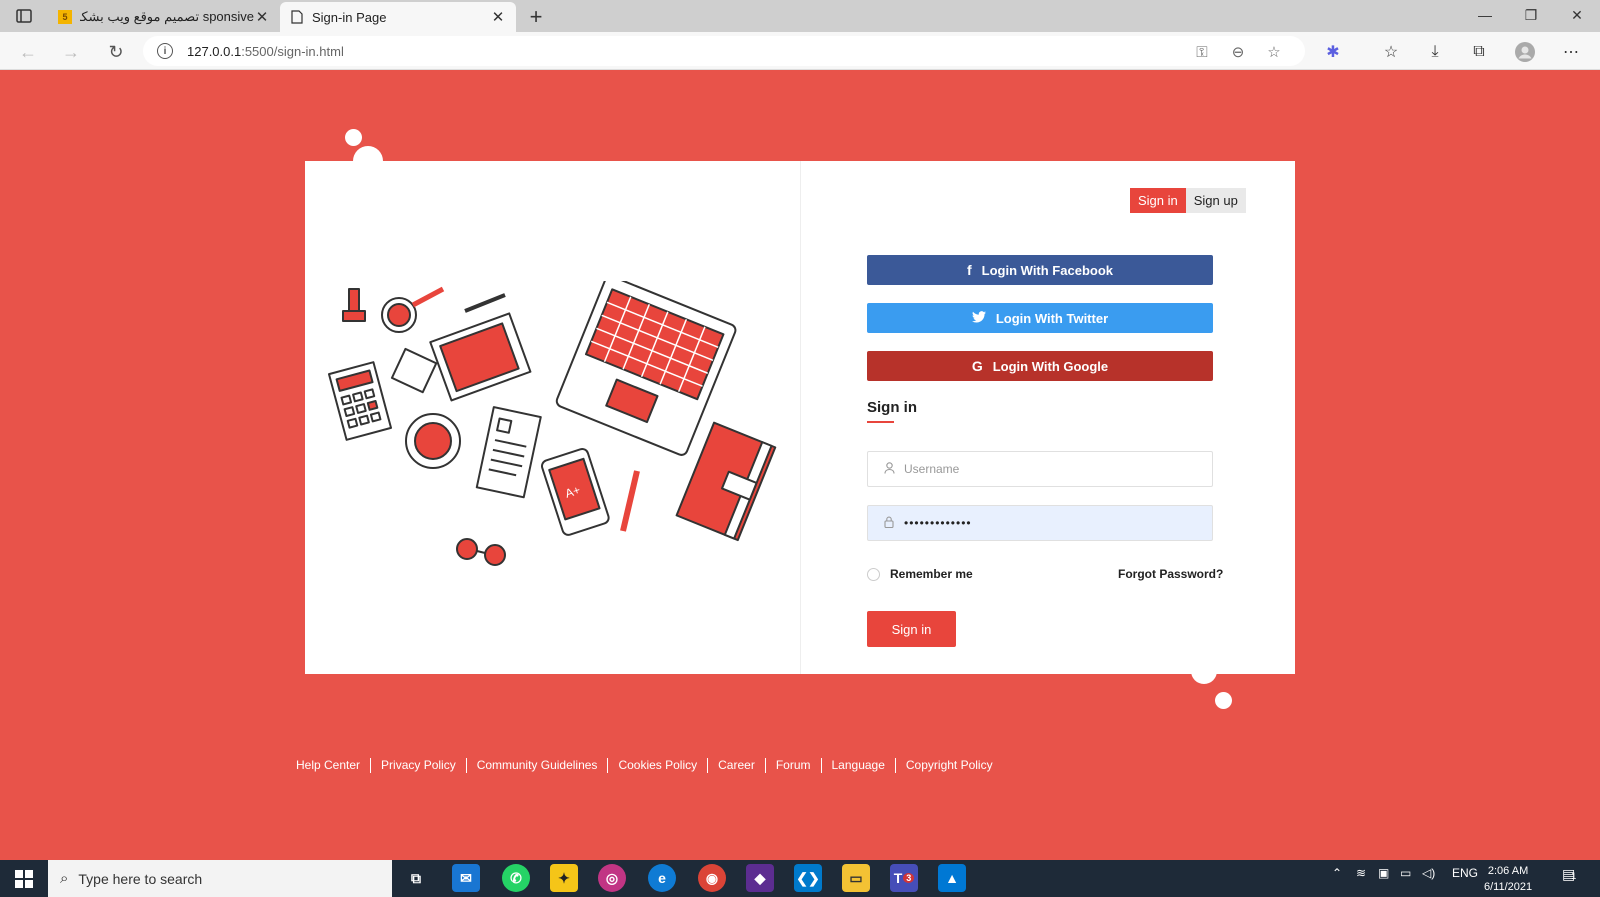  What do you see at coordinates (418, 765) in the screenshot?
I see `footer-link-privacy-policy: Privacy Policy` at bounding box center [418, 765].